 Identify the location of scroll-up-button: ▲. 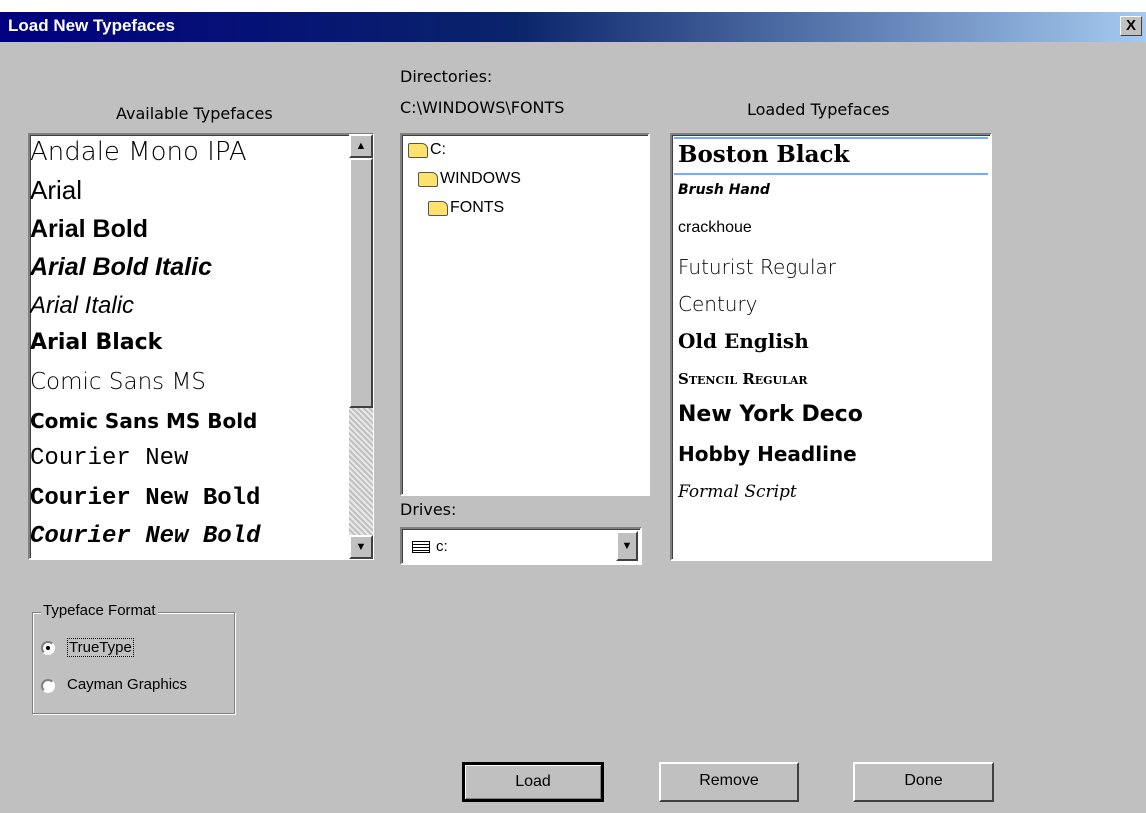
(361, 146).